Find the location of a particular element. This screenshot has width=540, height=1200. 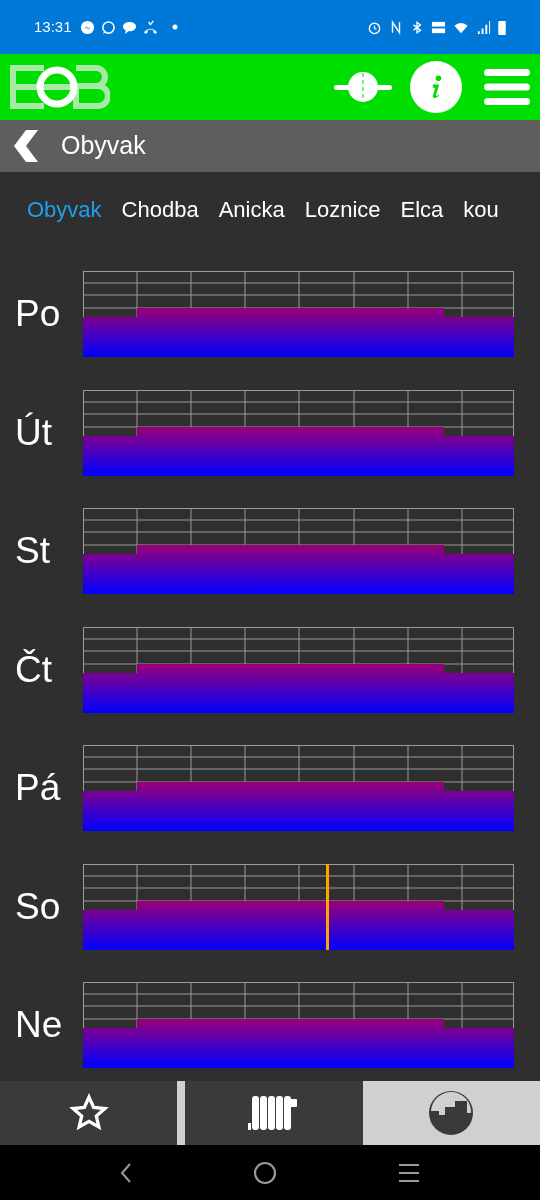

plug-icon is located at coordinates (363, 87).